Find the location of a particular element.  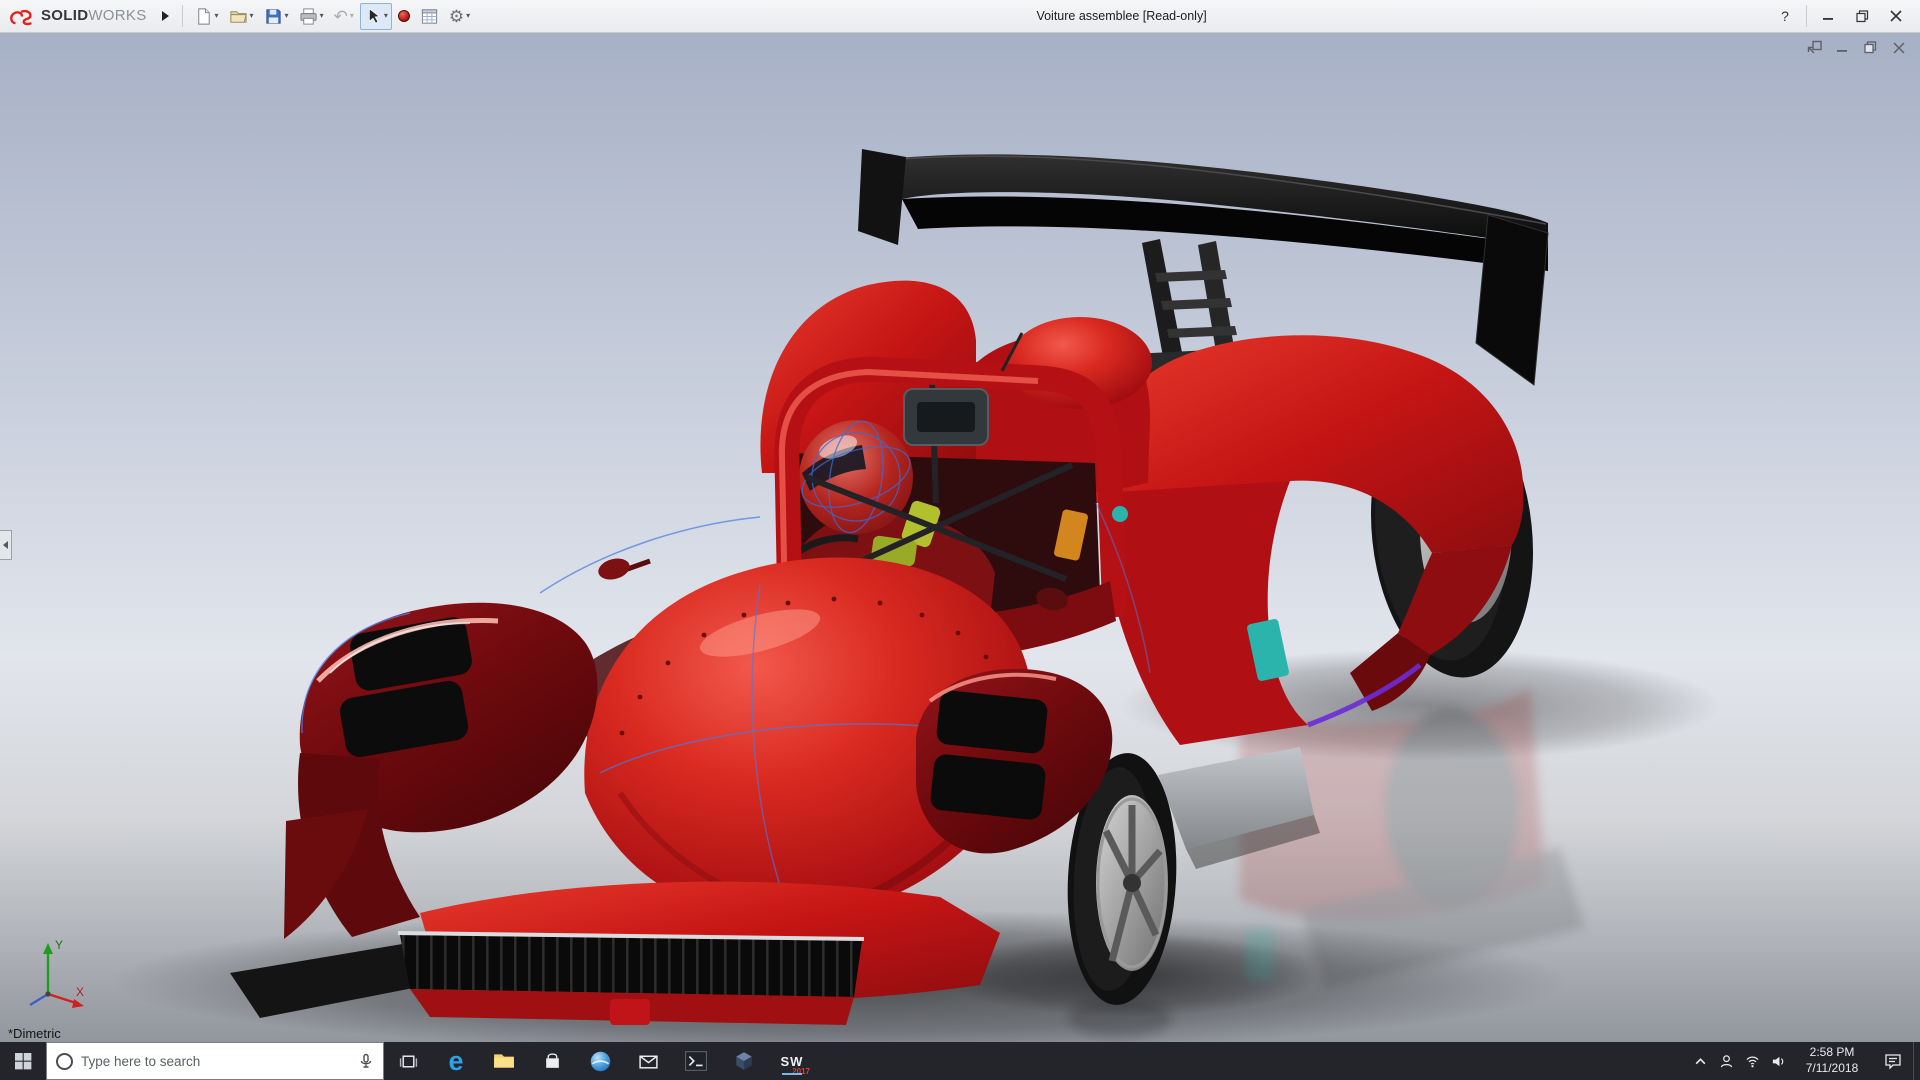

flyout-arrow-icon is located at coordinates (166, 16).